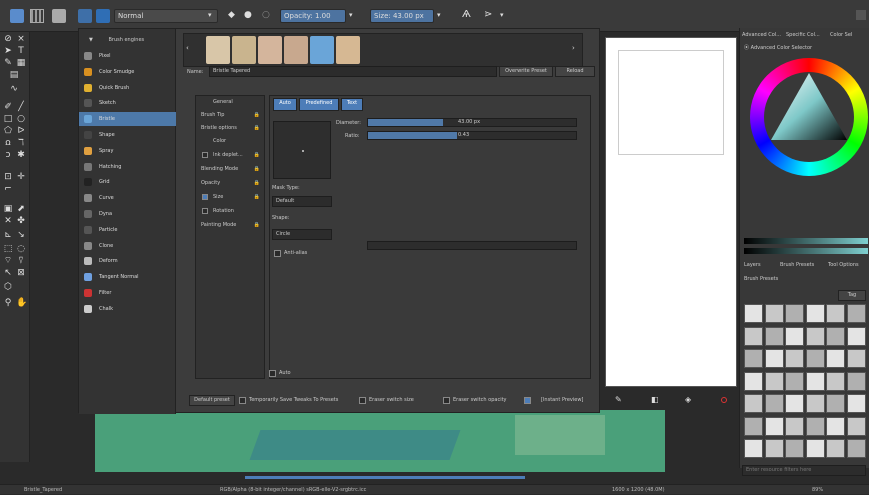  Describe the element at coordinates (21, 39) in the screenshot. I see `close-tool-icon: ×` at that location.